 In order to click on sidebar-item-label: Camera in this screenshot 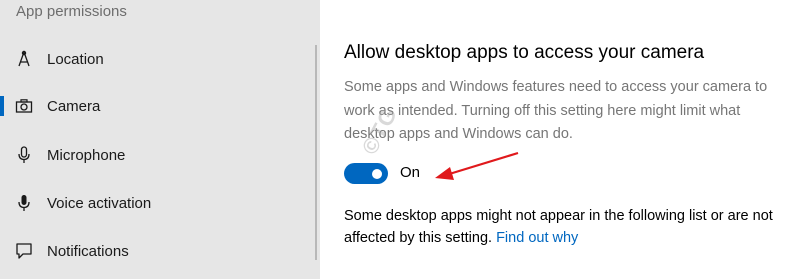, I will do `click(74, 106)`.